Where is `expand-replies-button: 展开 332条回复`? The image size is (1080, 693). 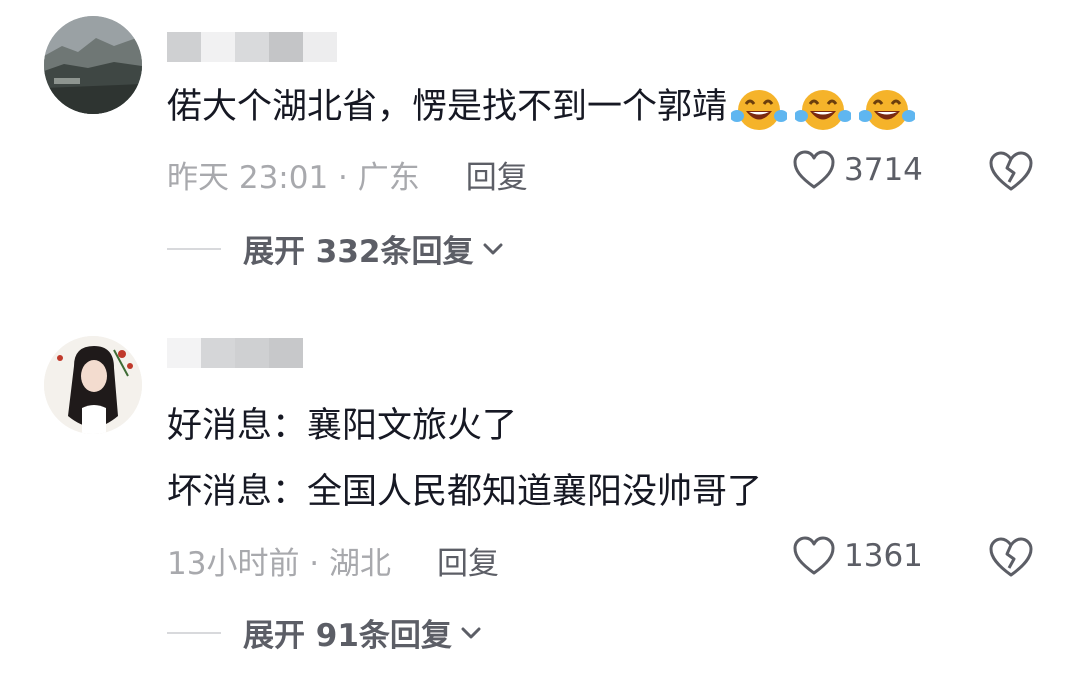 expand-replies-button: 展开 332条回复 is located at coordinates (335, 248).